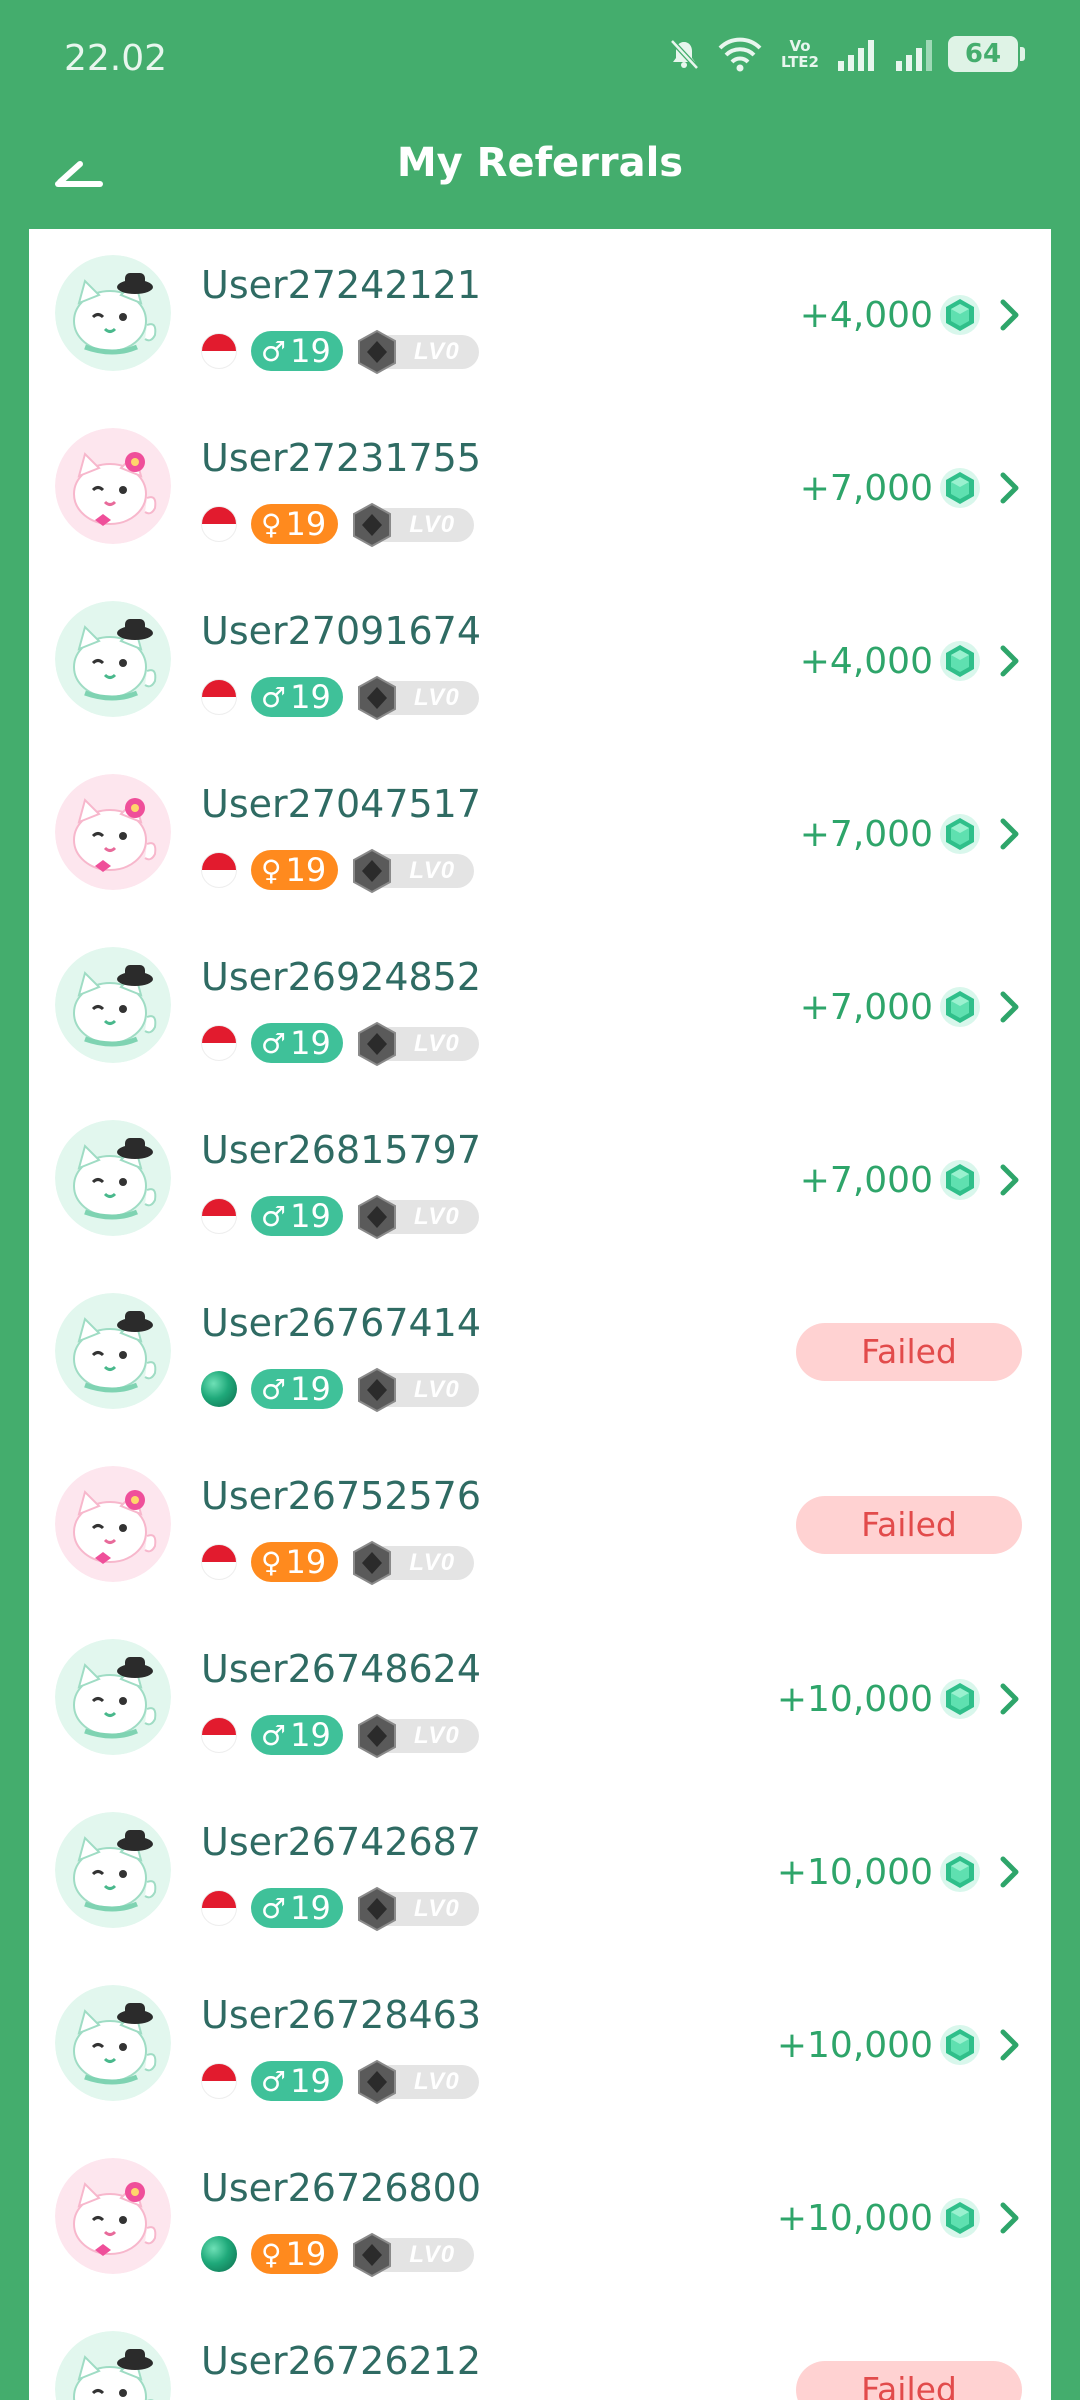 This screenshot has height=2400, width=1080. I want to click on username: User27047517, so click(341, 804).